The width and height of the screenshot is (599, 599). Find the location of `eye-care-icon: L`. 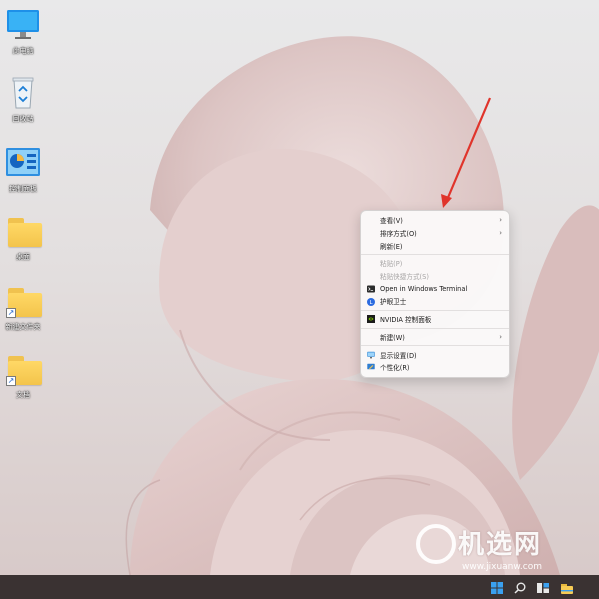

eye-care-icon: L is located at coordinates (371, 301).